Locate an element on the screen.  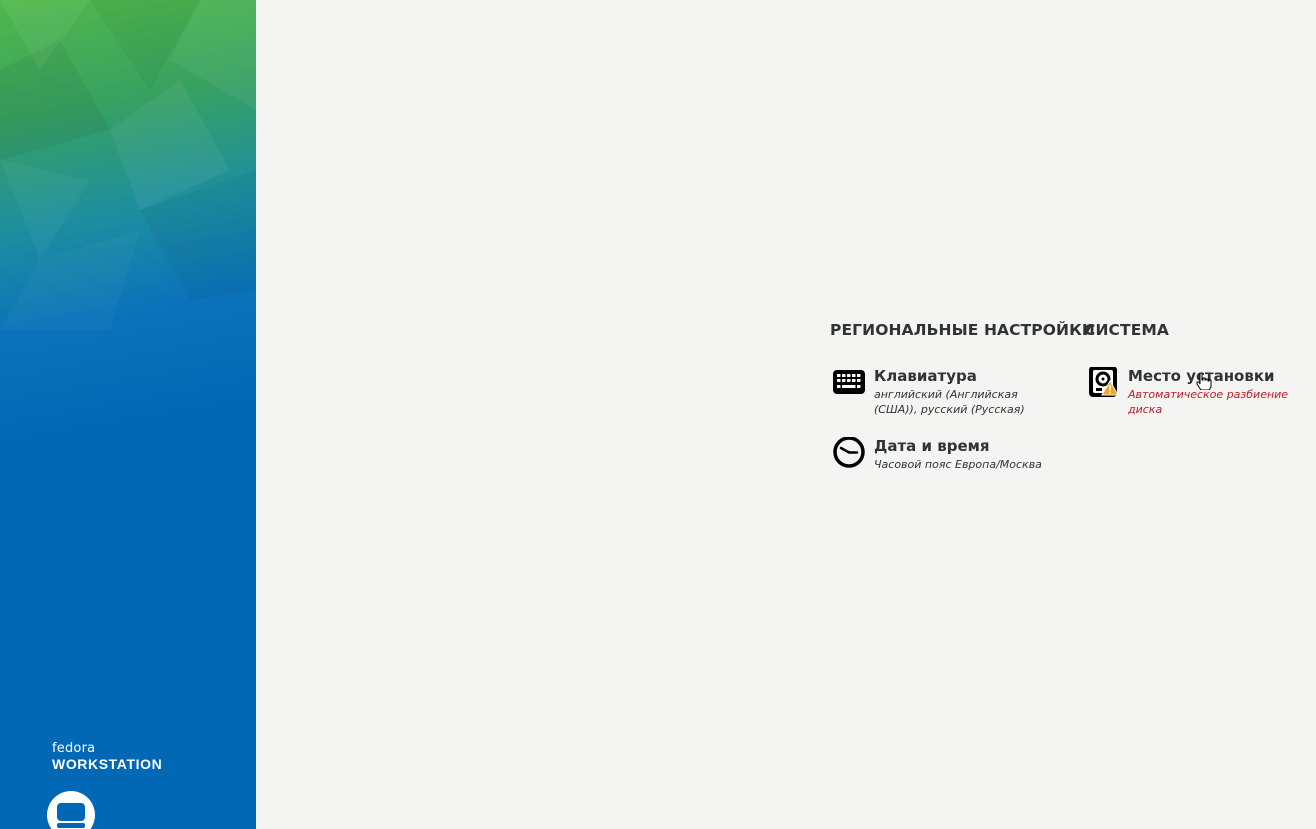
datetime-spoke: Дата и время Часовой пояс Европа/Москва is located at coordinates (945, 457).